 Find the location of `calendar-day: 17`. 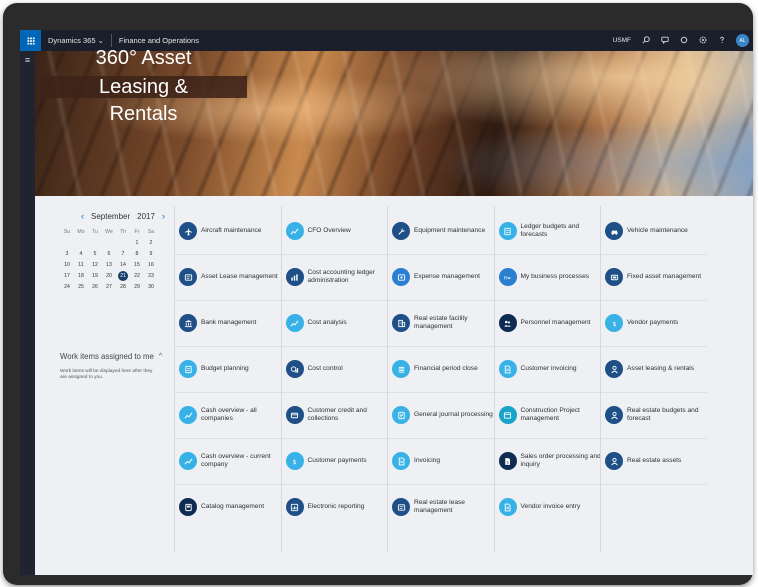

calendar-day: 17 is located at coordinates (67, 275).